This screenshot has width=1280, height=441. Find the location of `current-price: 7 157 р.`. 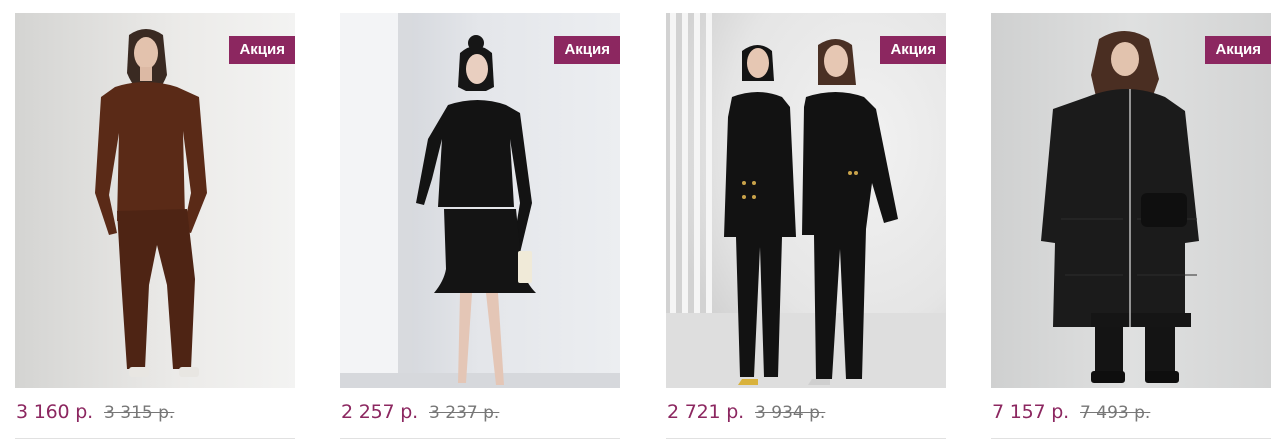

current-price: 7 157 р. is located at coordinates (1030, 412).